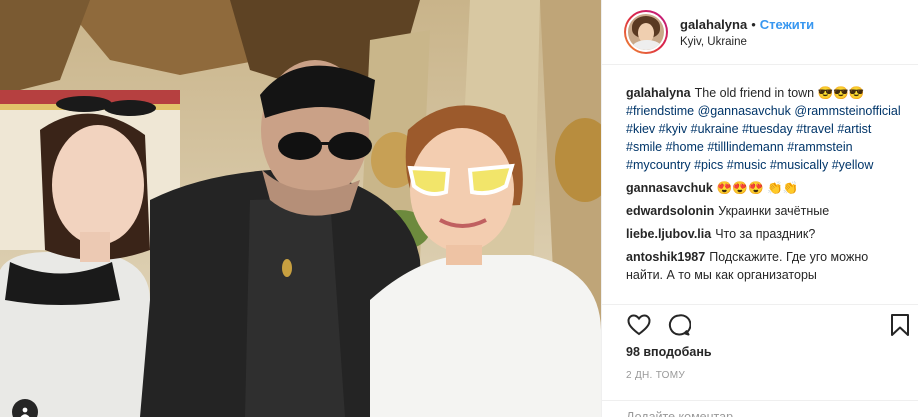 This screenshot has width=918, height=417. I want to click on caption-tag: #mycountry, so click(658, 165).